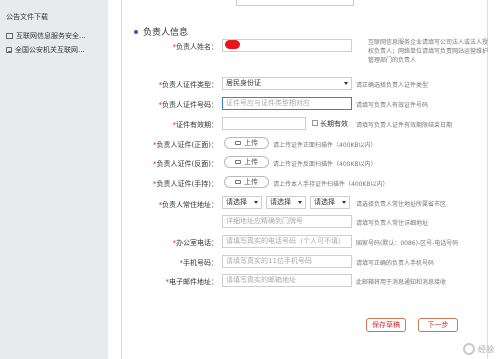 Image resolution: width=500 pixels, height=359 pixels. Describe the element at coordinates (286, 202) in the screenshot. I see `city-select: 请选择` at that location.